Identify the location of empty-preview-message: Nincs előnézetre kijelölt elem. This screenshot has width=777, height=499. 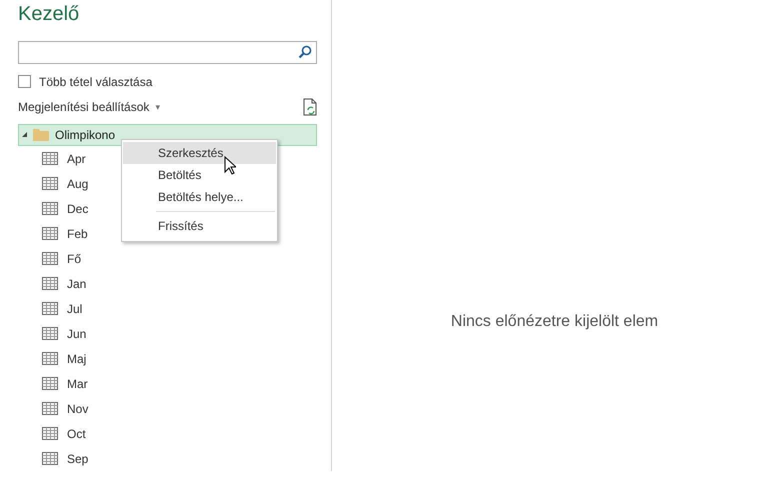
(554, 322).